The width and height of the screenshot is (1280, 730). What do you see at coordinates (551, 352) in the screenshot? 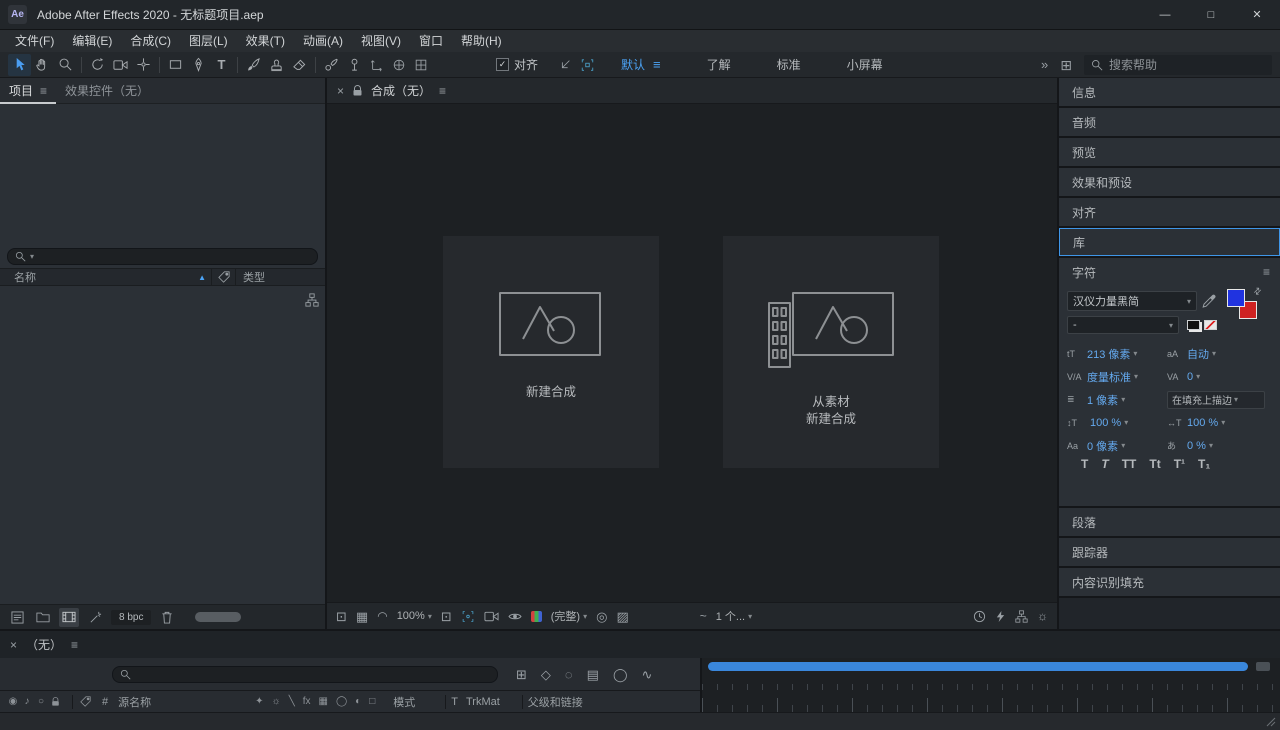
I see `new-composition-card: 新建合成` at bounding box center [551, 352].